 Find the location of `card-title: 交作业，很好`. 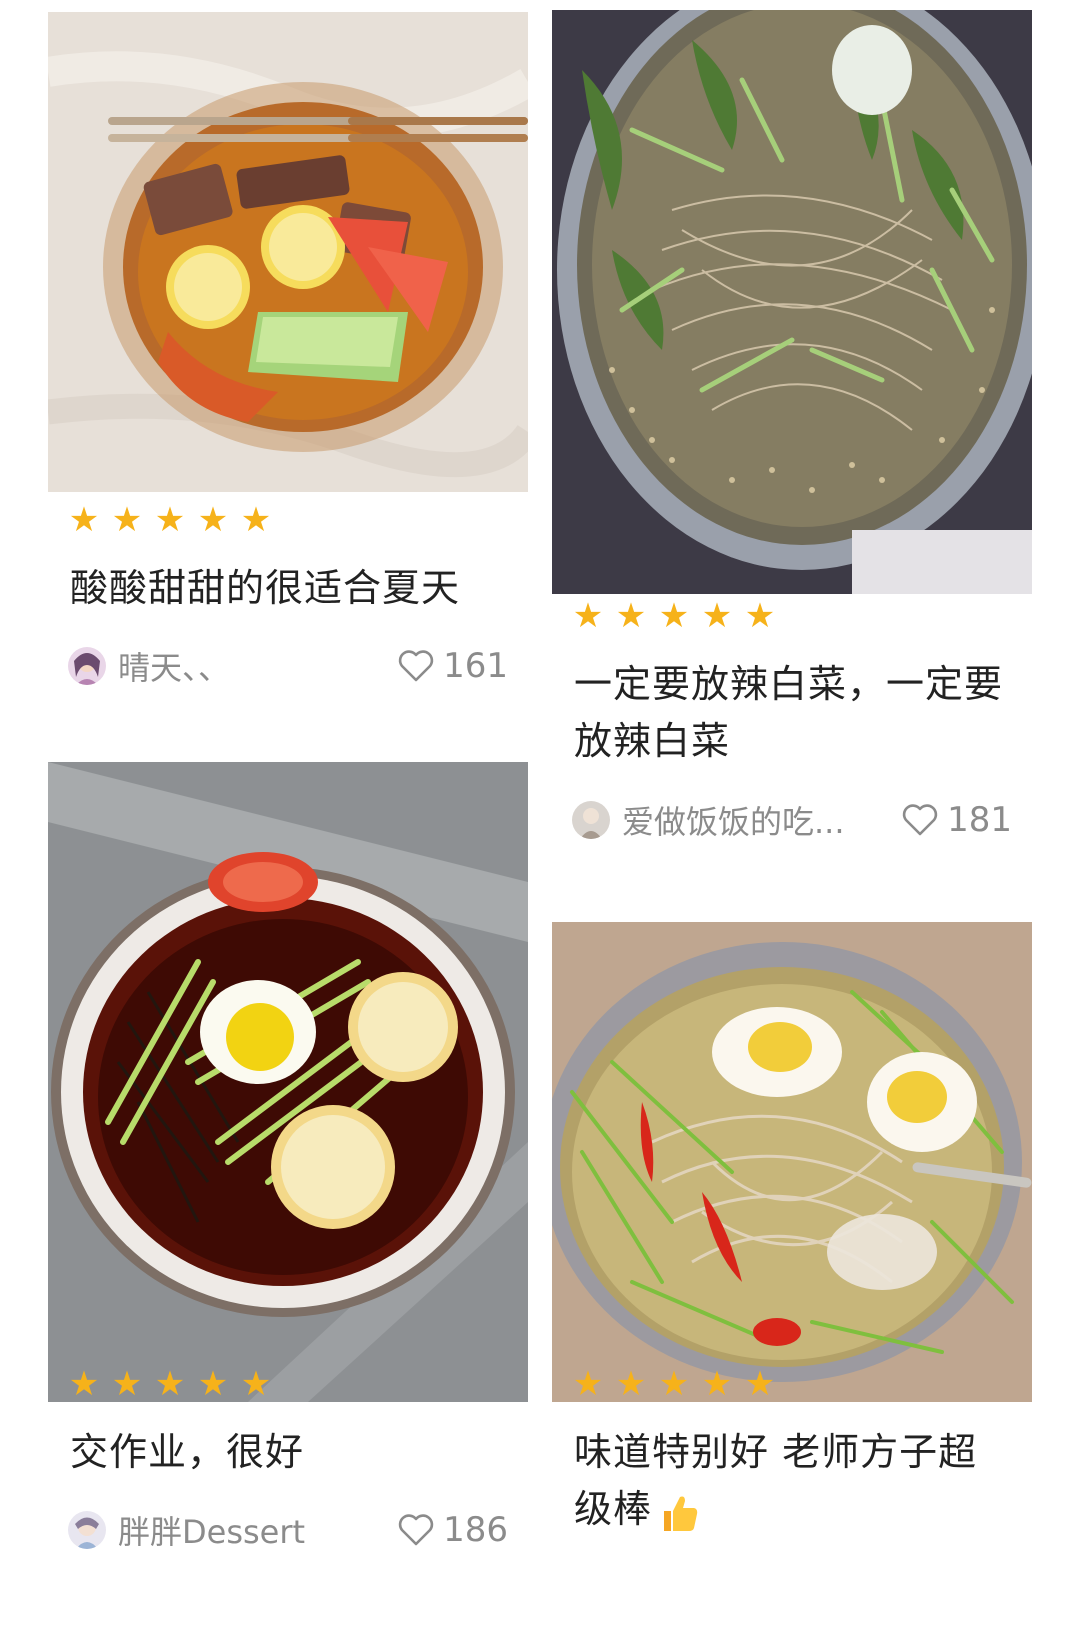

card-title: 交作业，很好 is located at coordinates (187, 1452).